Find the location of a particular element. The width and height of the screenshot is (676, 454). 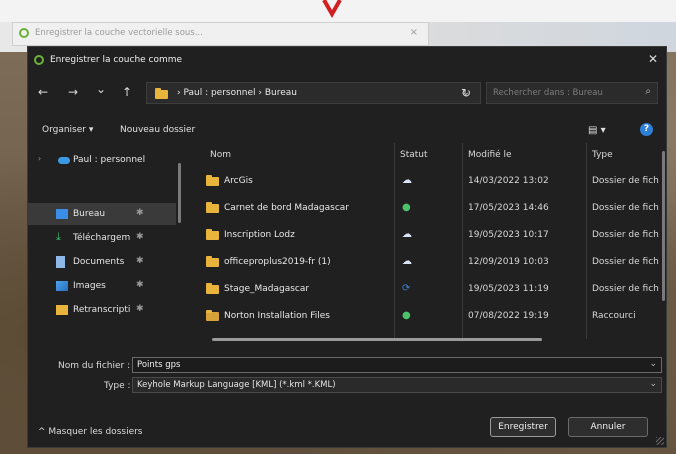

file-modified: 19/05/2023 11:19 is located at coordinates (508, 289).